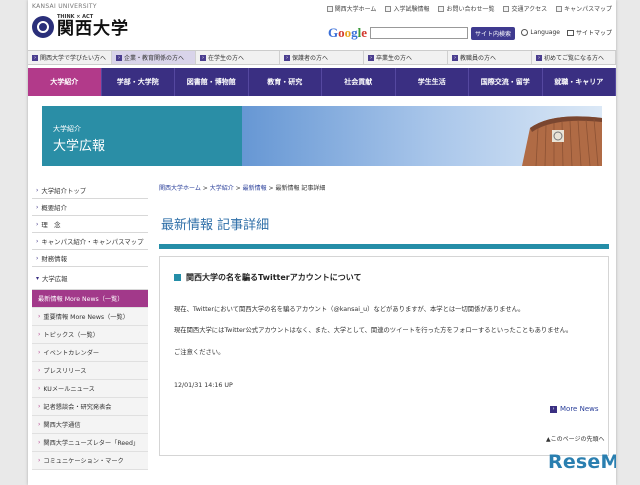  Describe the element at coordinates (64, 6) in the screenshot. I see `university-en-label: KANSAI UNIVERSITY` at that location.